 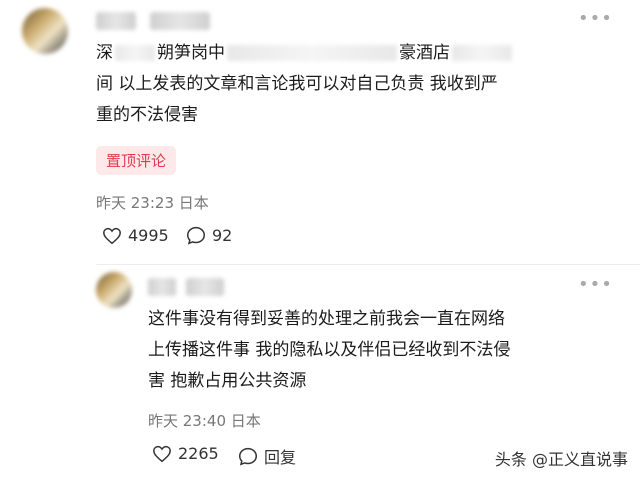 What do you see at coordinates (198, 453) in the screenshot?
I see `like-count: 2265` at bounding box center [198, 453].